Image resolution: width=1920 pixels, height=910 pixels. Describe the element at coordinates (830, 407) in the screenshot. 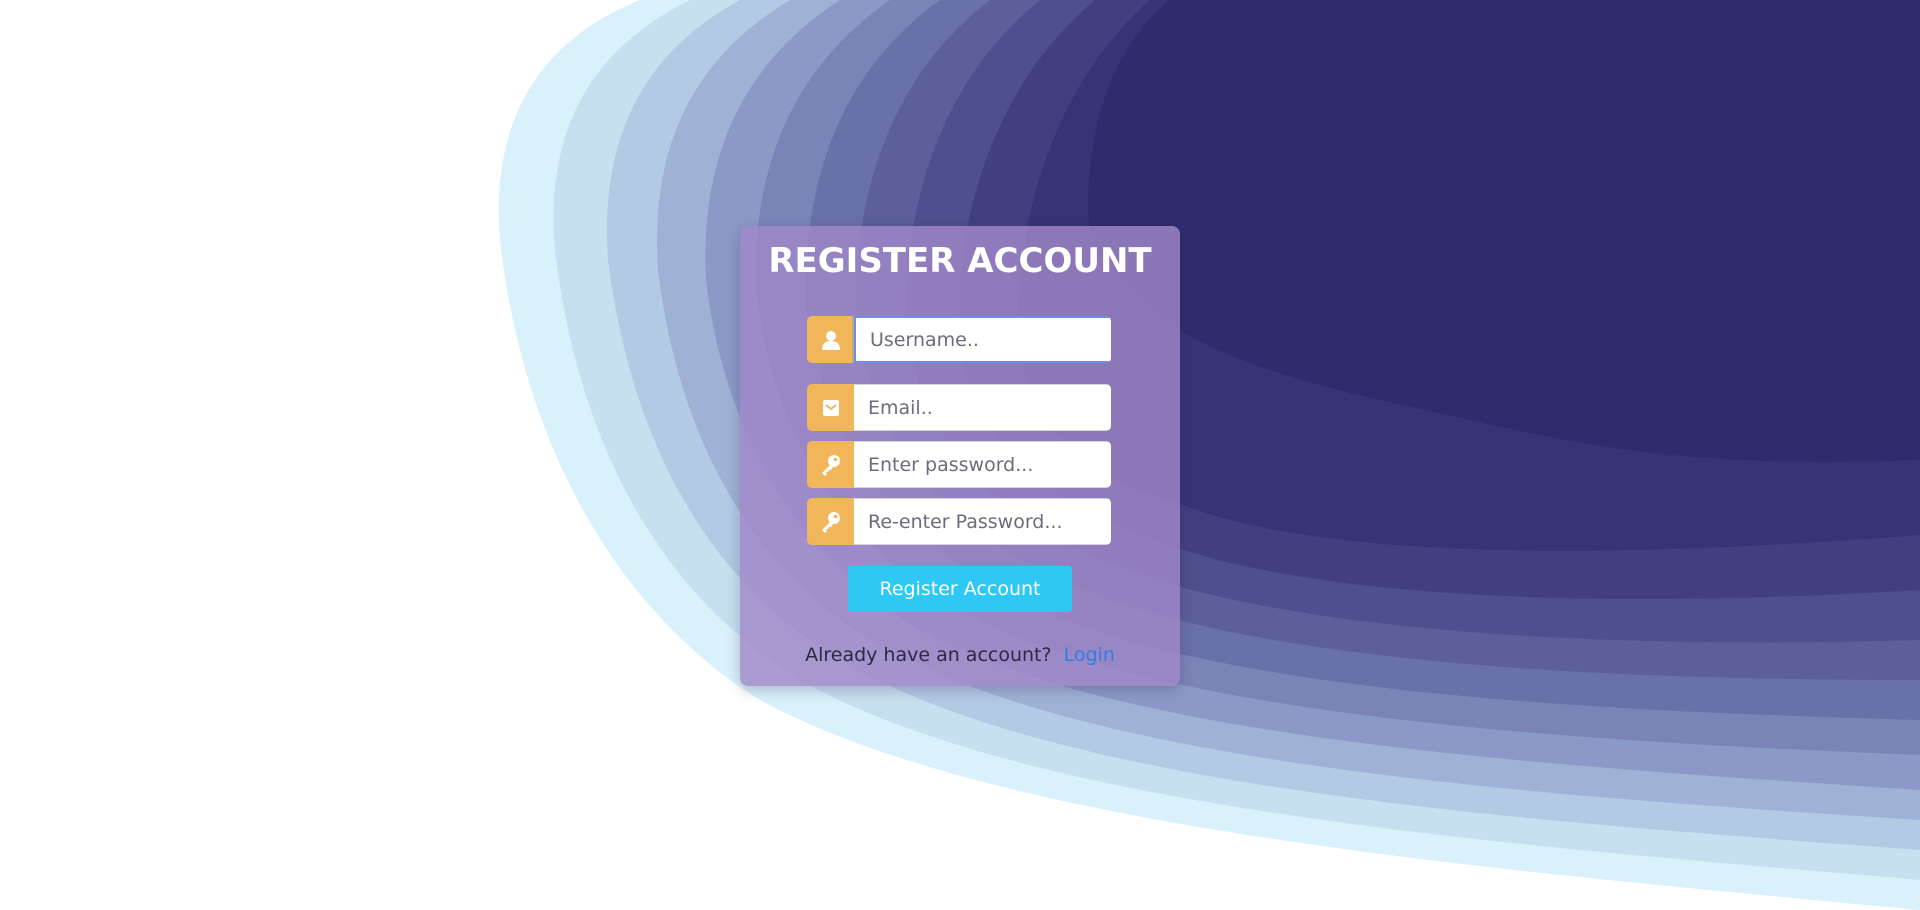

I see `envelope-icon` at that location.